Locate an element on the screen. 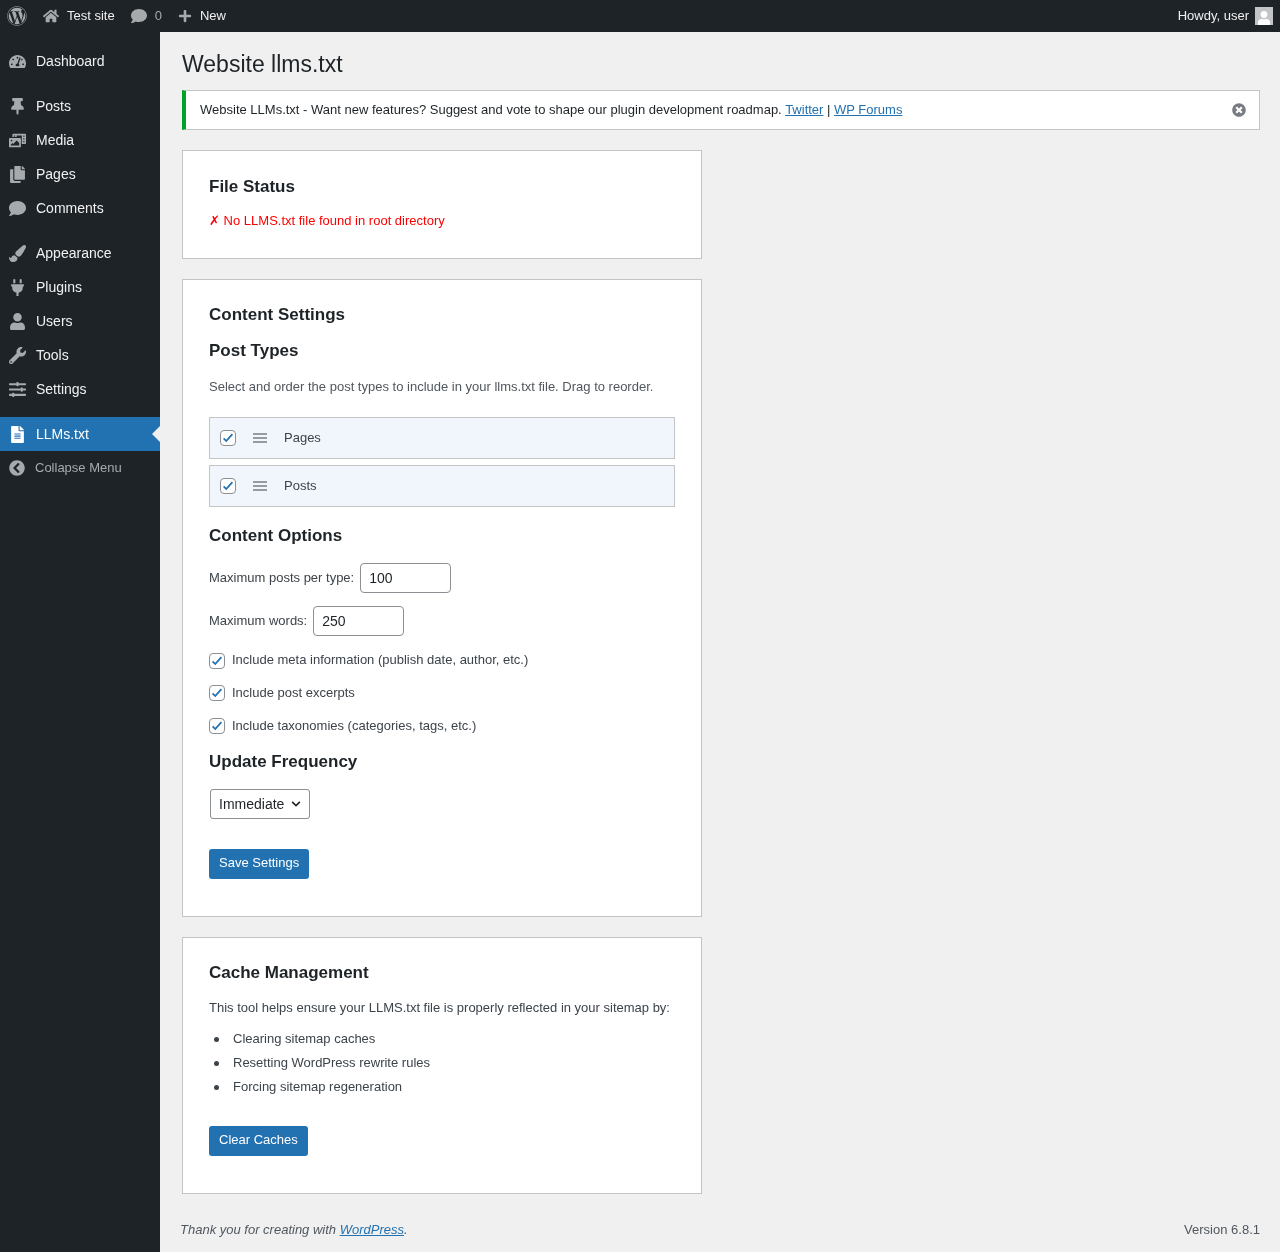 The image size is (1280, 1252). field-label: Maximum posts per type: is located at coordinates (282, 578).